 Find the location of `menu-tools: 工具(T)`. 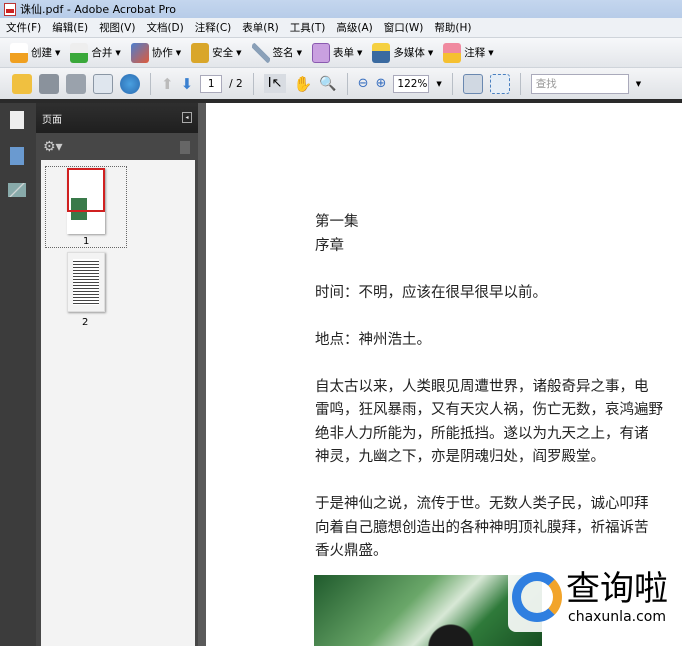

menu-tools: 工具(T) is located at coordinates (308, 27).